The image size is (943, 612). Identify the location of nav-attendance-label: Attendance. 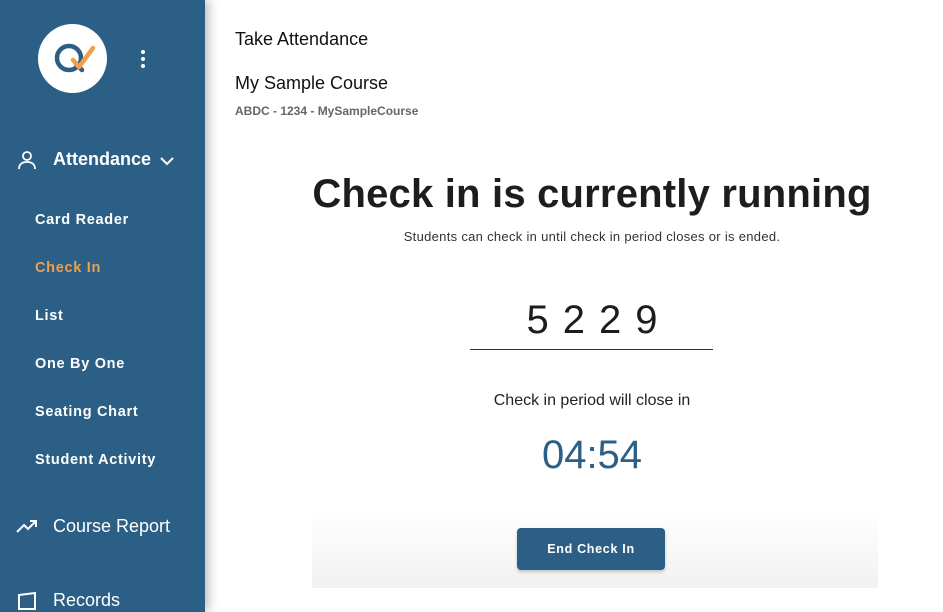
(102, 159).